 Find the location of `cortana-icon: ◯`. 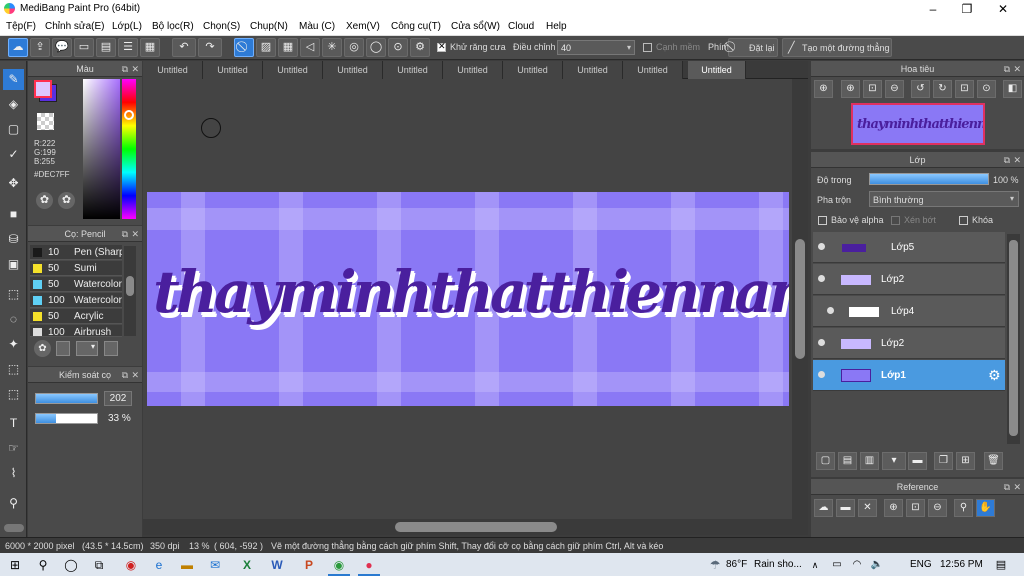

cortana-icon: ◯ is located at coordinates (71, 565).